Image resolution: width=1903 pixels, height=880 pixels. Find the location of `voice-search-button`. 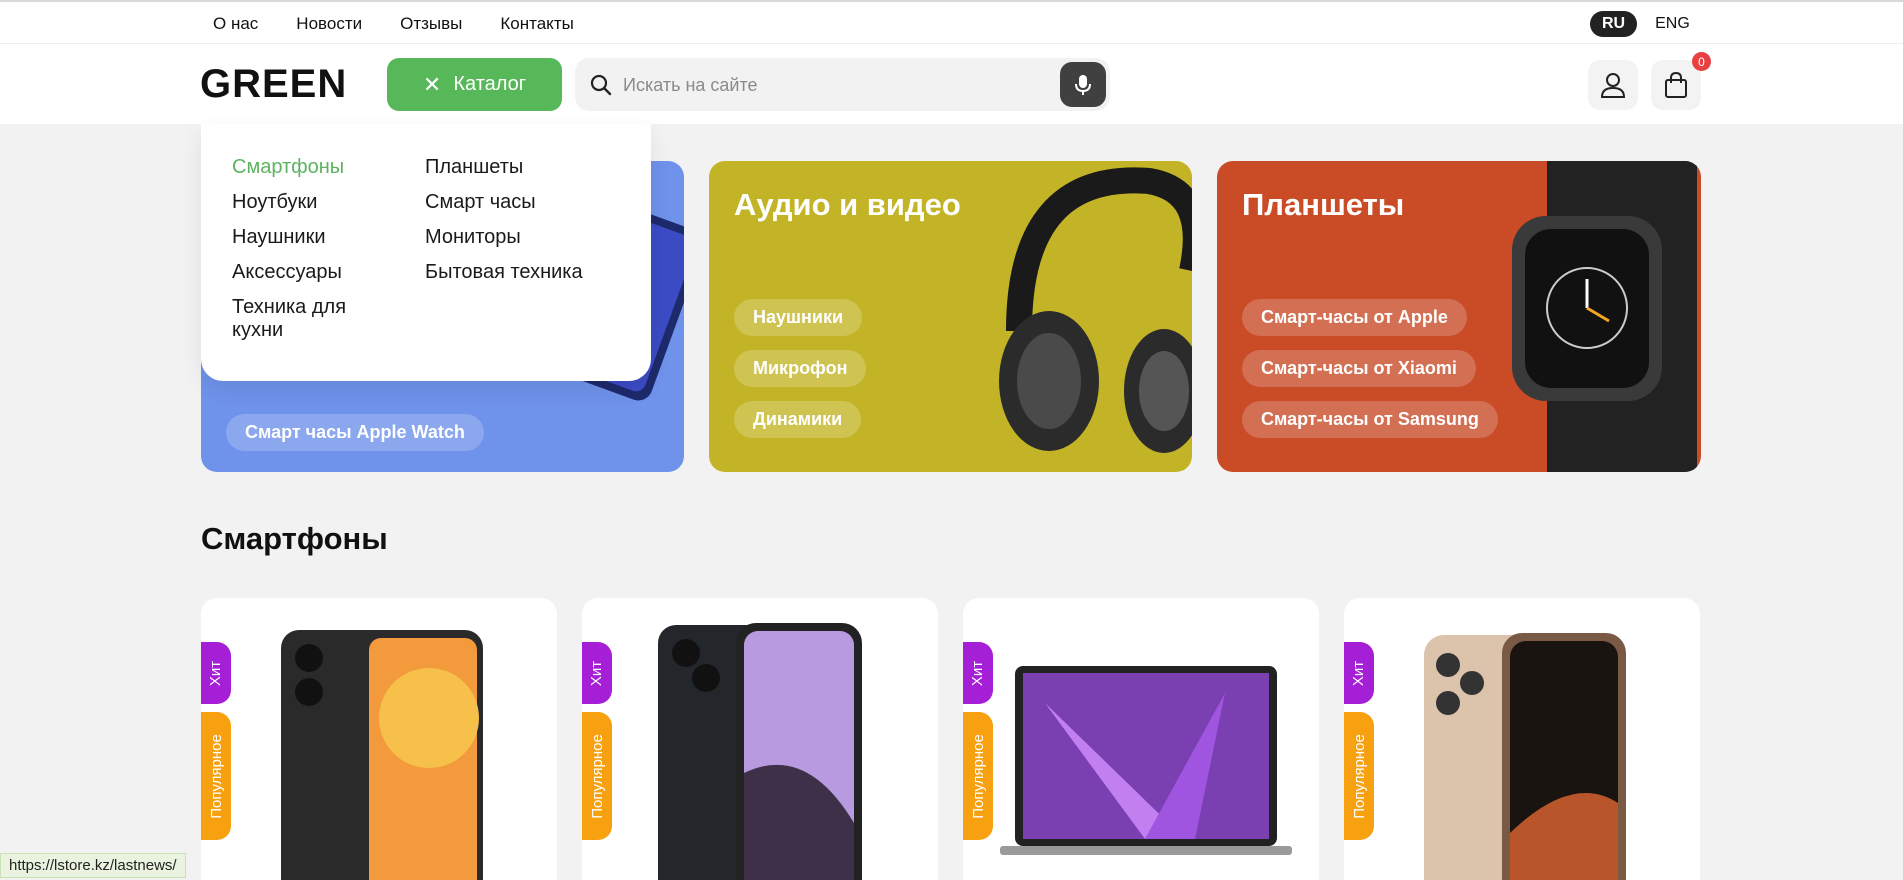

voice-search-button is located at coordinates (1083, 84).